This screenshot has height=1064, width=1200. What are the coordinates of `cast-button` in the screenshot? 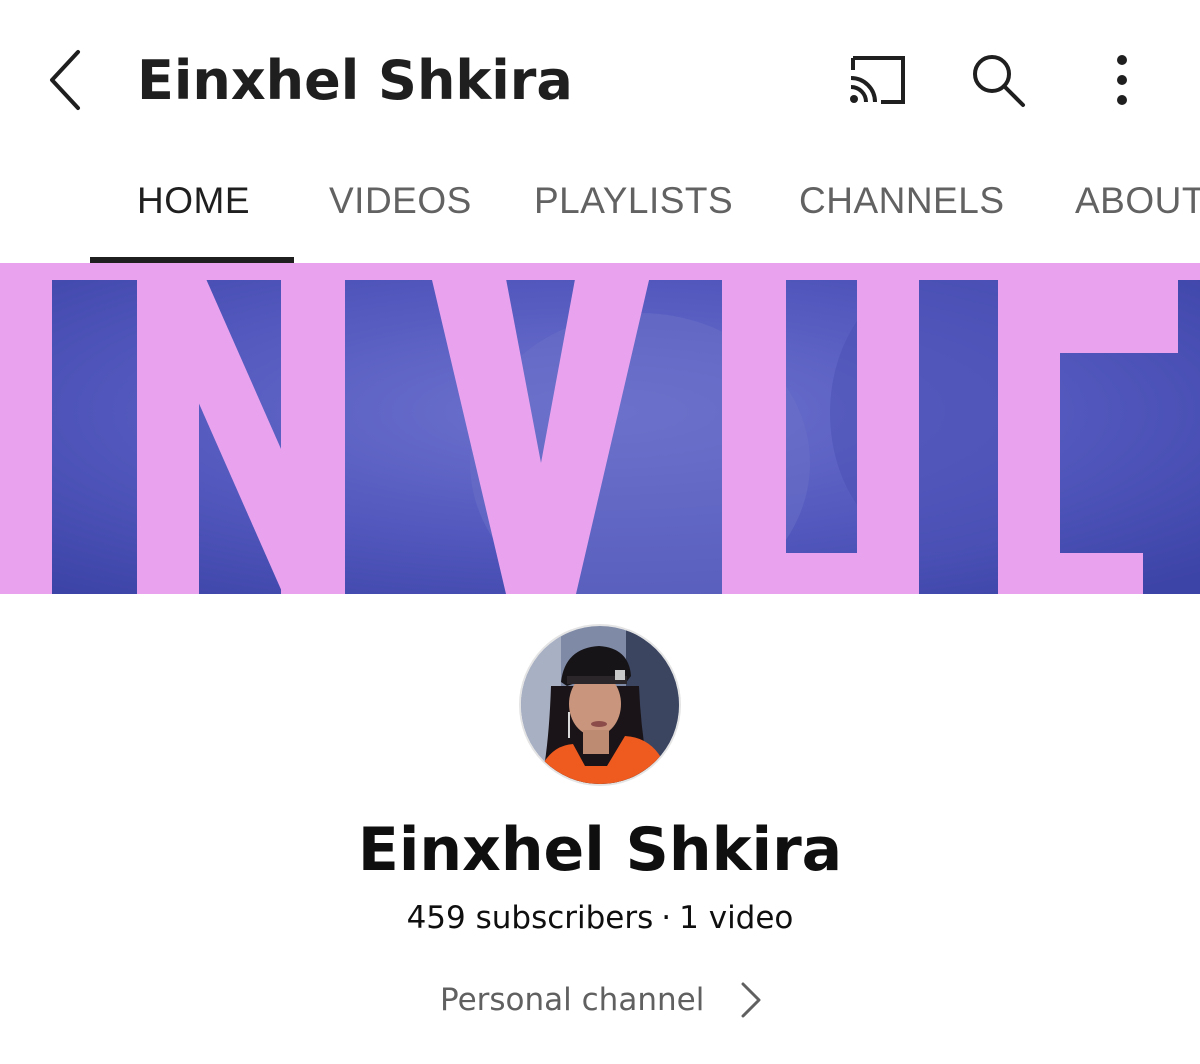 It's located at (876, 80).